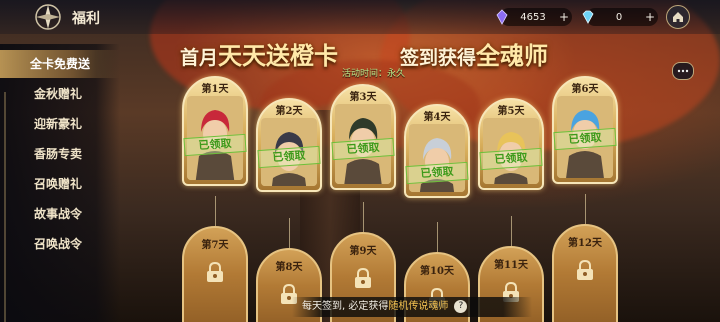 The height and width of the screenshot is (322, 720). Describe the element at coordinates (511, 111) in the screenshot. I see `day-label: 第5天` at that location.